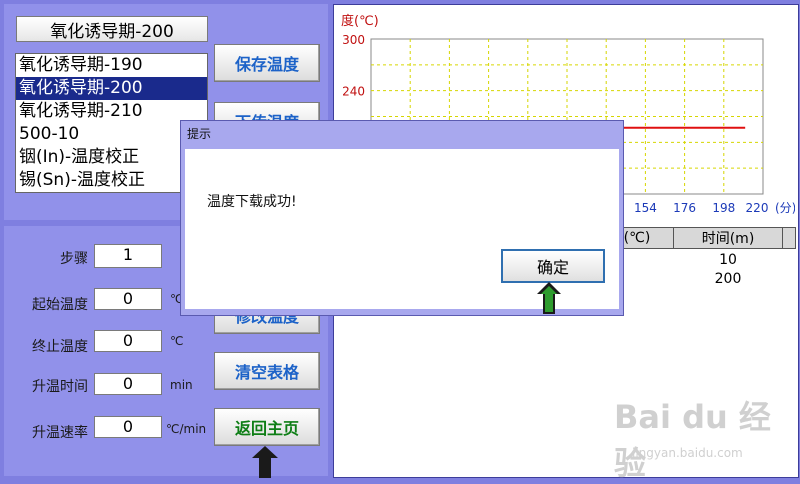 This screenshot has width=800, height=484. I want to click on watermark-logo: Bai du 经验, so click(692, 440).